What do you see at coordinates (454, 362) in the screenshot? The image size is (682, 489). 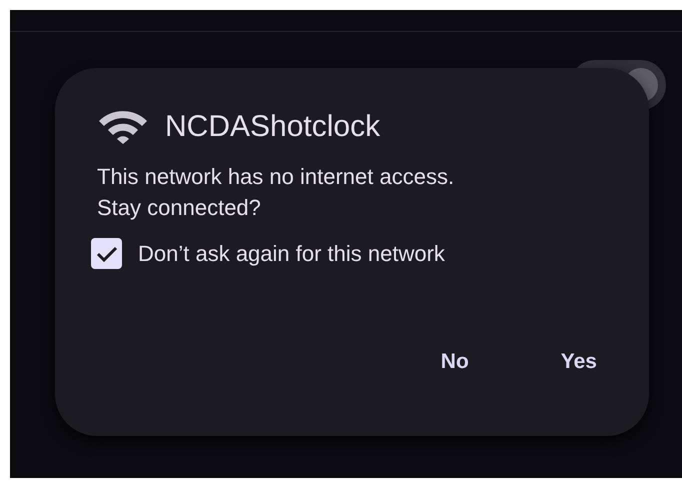 I see `no-button: No` at bounding box center [454, 362].